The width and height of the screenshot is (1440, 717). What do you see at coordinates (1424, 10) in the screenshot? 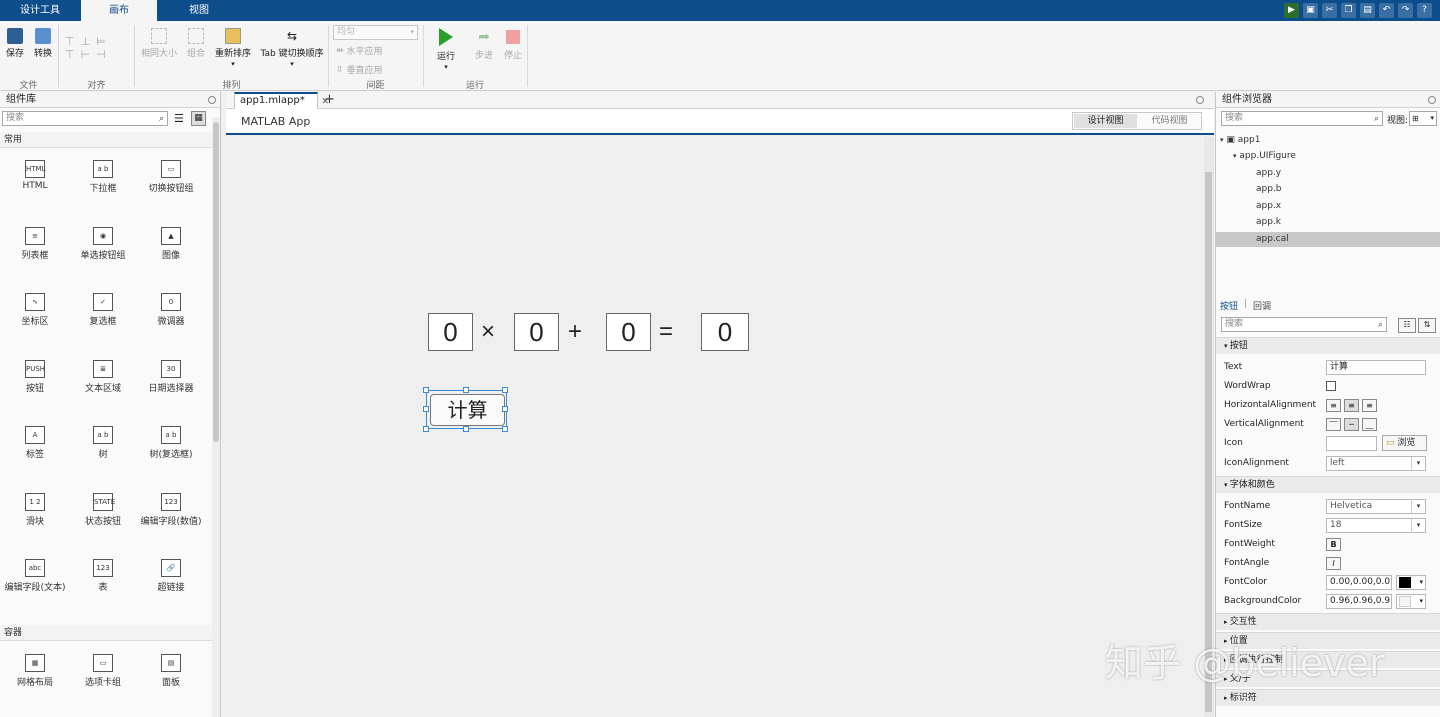
I see `help-icon: ?` at bounding box center [1424, 10].